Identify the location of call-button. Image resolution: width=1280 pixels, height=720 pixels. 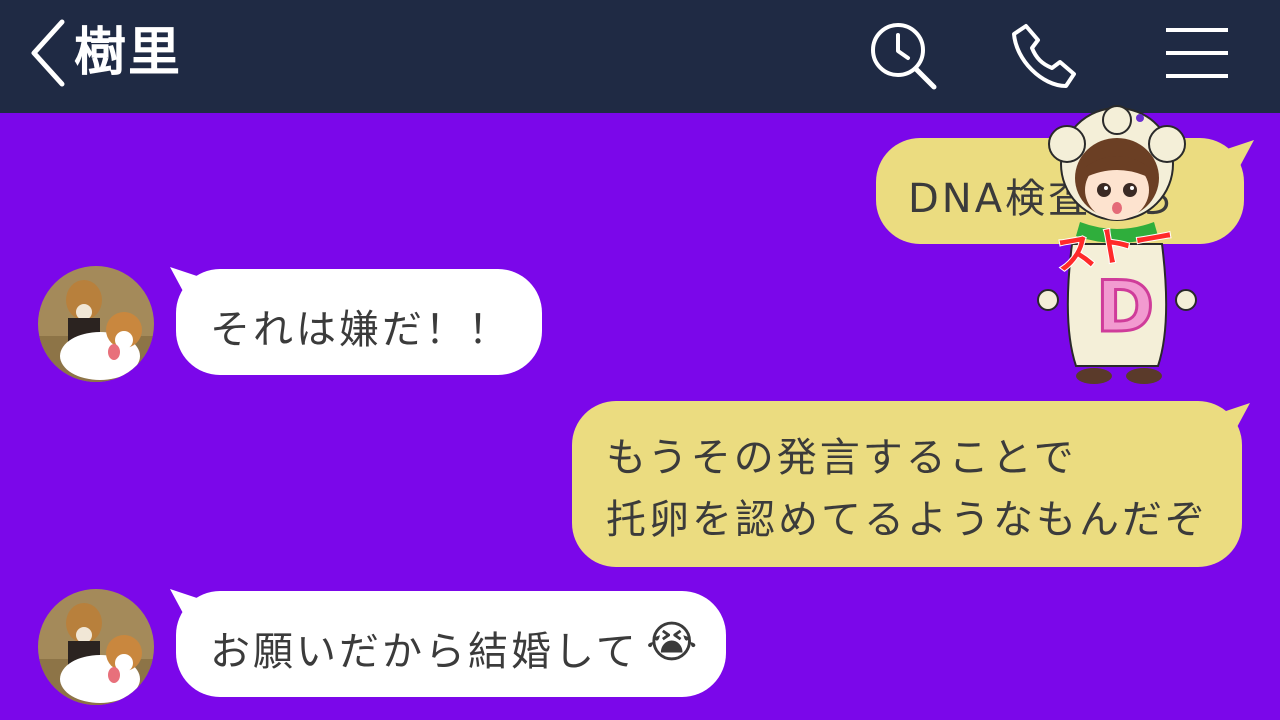
(1044, 56).